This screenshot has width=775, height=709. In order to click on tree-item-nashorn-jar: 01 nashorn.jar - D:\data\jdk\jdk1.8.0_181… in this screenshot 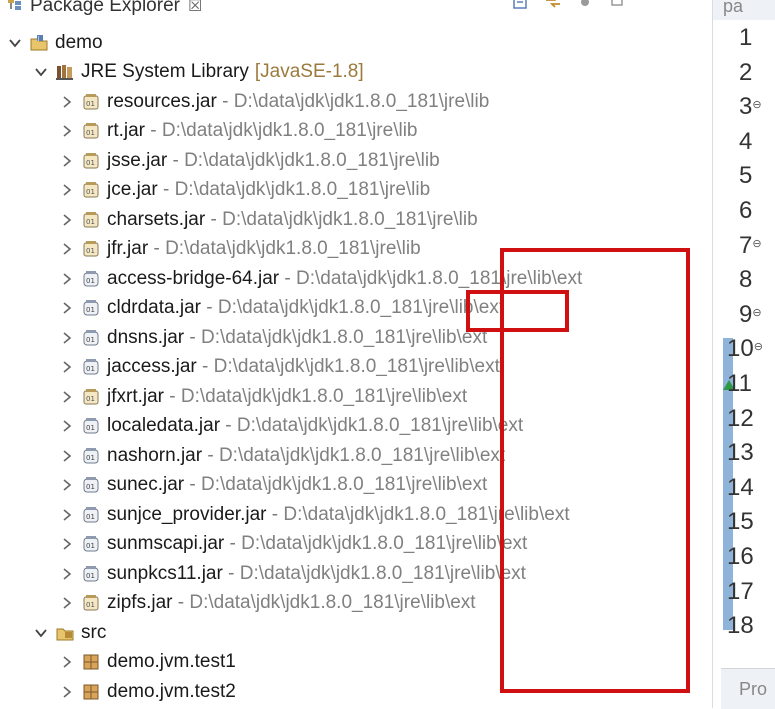, I will do `click(282, 455)`.